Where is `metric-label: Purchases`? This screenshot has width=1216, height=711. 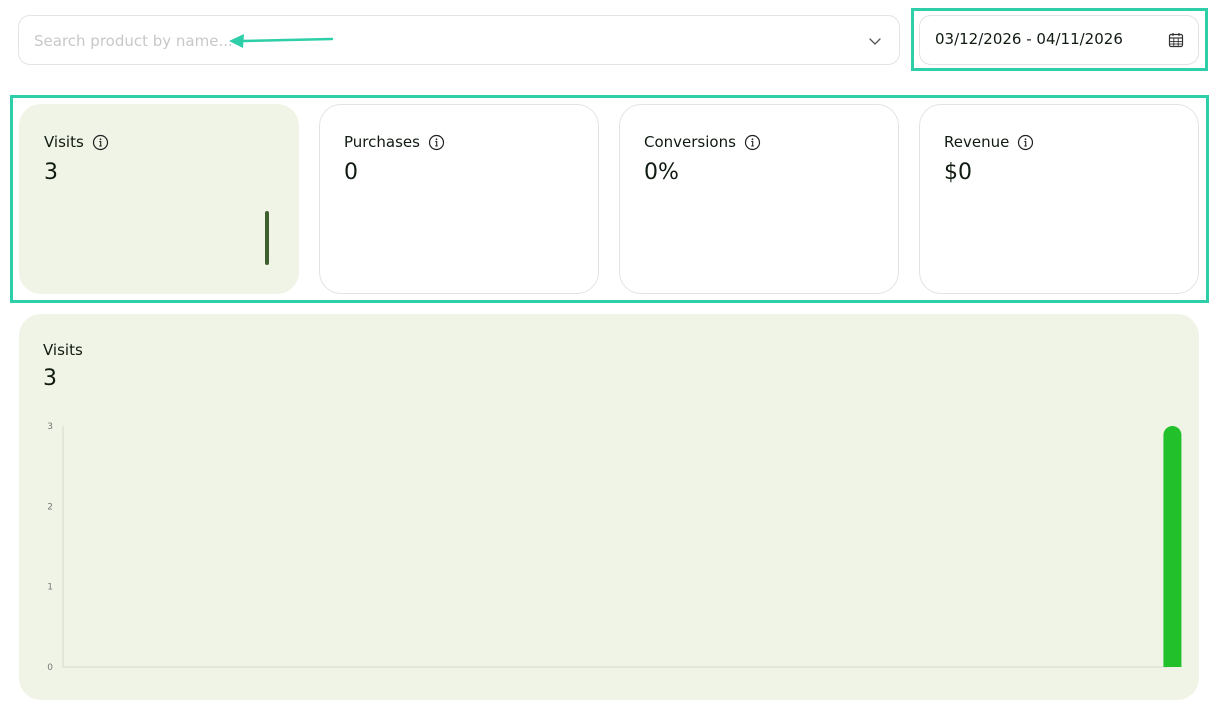 metric-label: Purchases is located at coordinates (382, 142).